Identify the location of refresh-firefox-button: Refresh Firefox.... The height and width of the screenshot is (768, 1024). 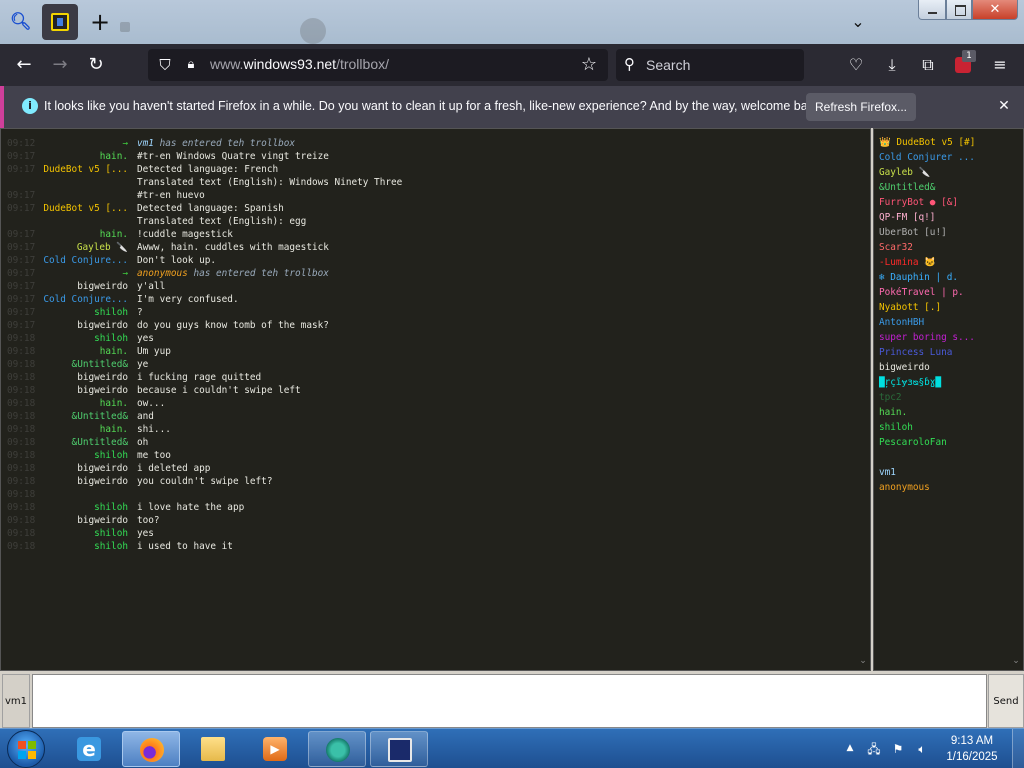
(861, 107).